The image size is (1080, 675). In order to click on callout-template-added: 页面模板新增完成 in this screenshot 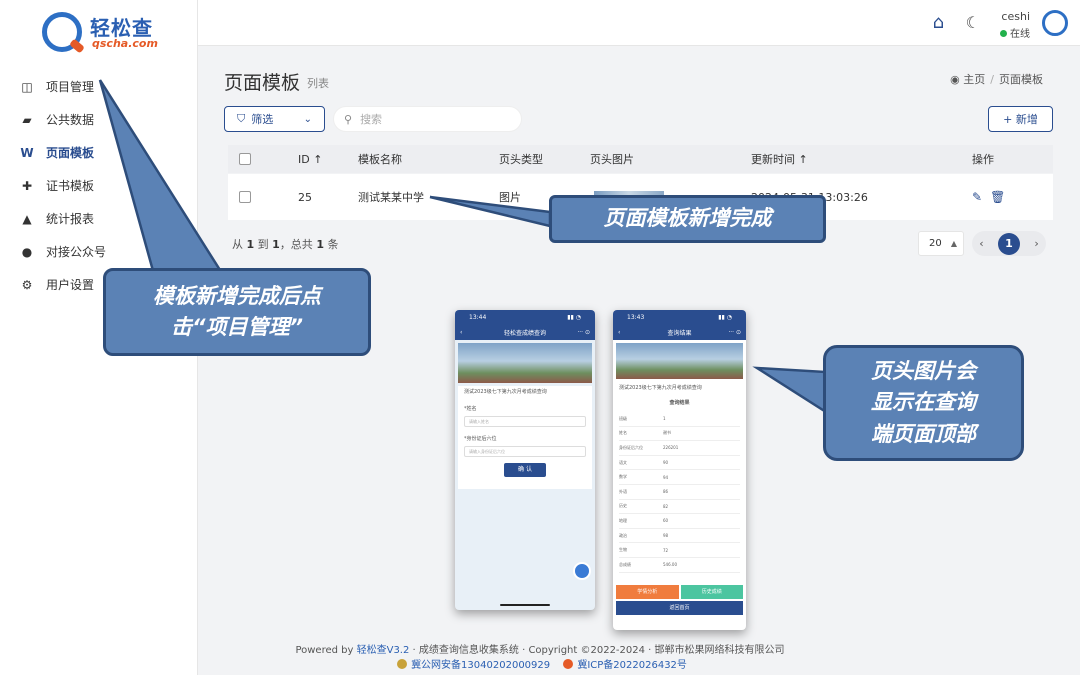, I will do `click(687, 219)`.